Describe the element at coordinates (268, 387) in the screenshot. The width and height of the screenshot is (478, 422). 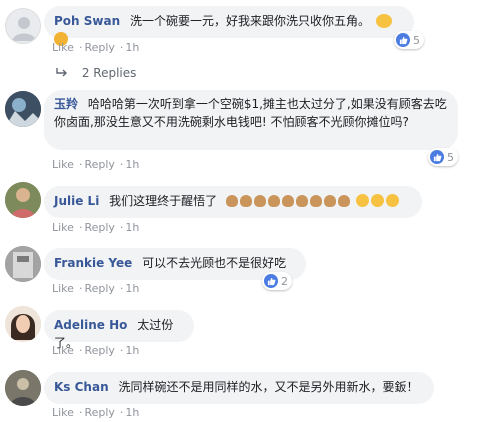
I see `comment-text: 洗同样碗还不是用同样的水，又不是另外用新水，要鈑！` at that location.